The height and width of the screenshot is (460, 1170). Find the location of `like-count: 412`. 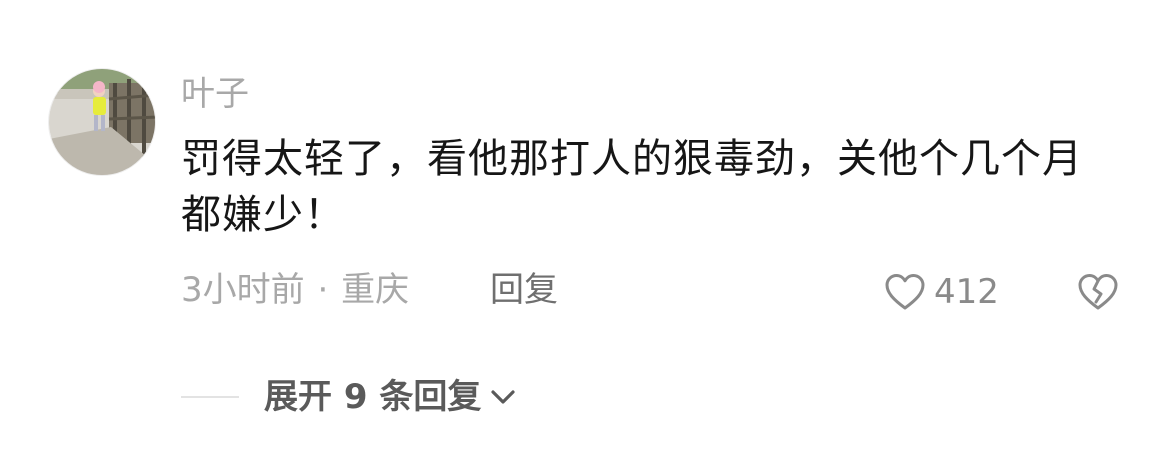

like-count: 412 is located at coordinates (966, 292).